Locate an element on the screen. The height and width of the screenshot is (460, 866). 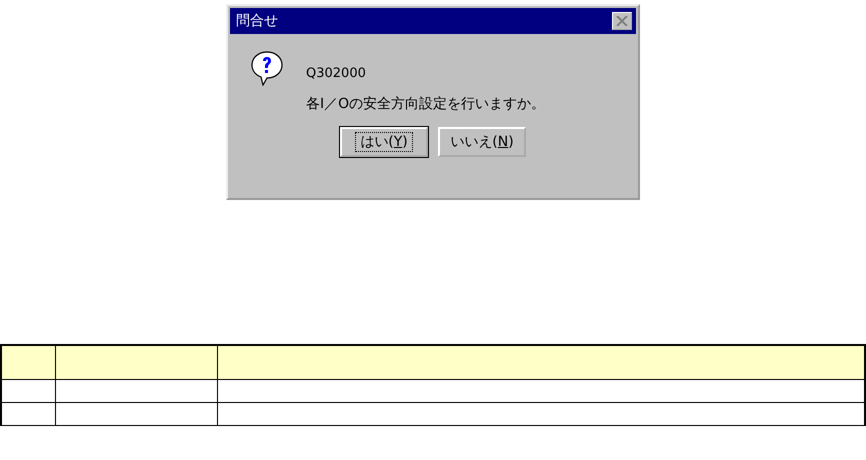
window-title: 問合せ is located at coordinates (257, 21).